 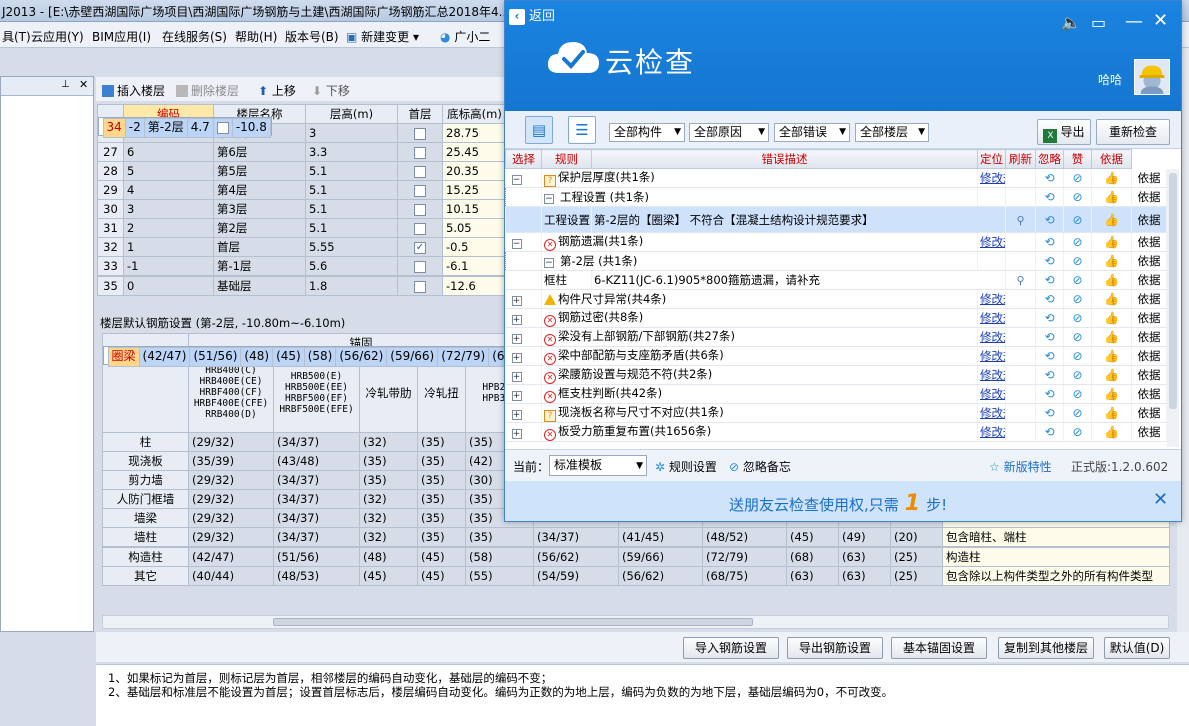 I want to click on first-floor-checkbox: ✓, so click(x=420, y=247).